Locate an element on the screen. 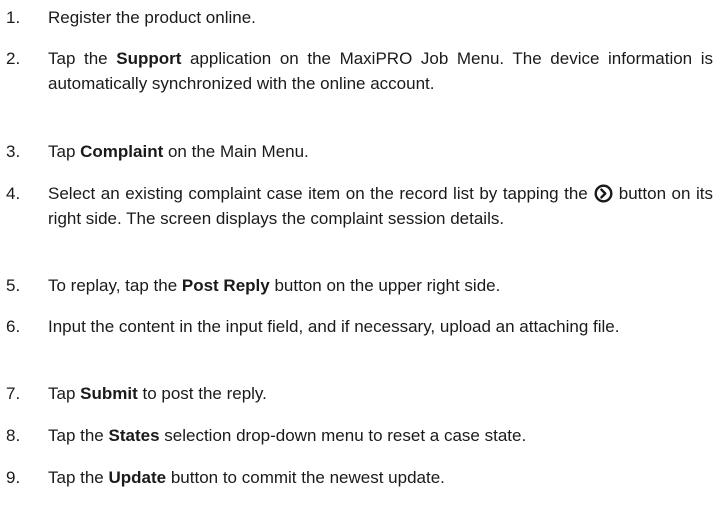 The height and width of the screenshot is (513, 721). ui-term-complaint: Complaint is located at coordinates (122, 151).